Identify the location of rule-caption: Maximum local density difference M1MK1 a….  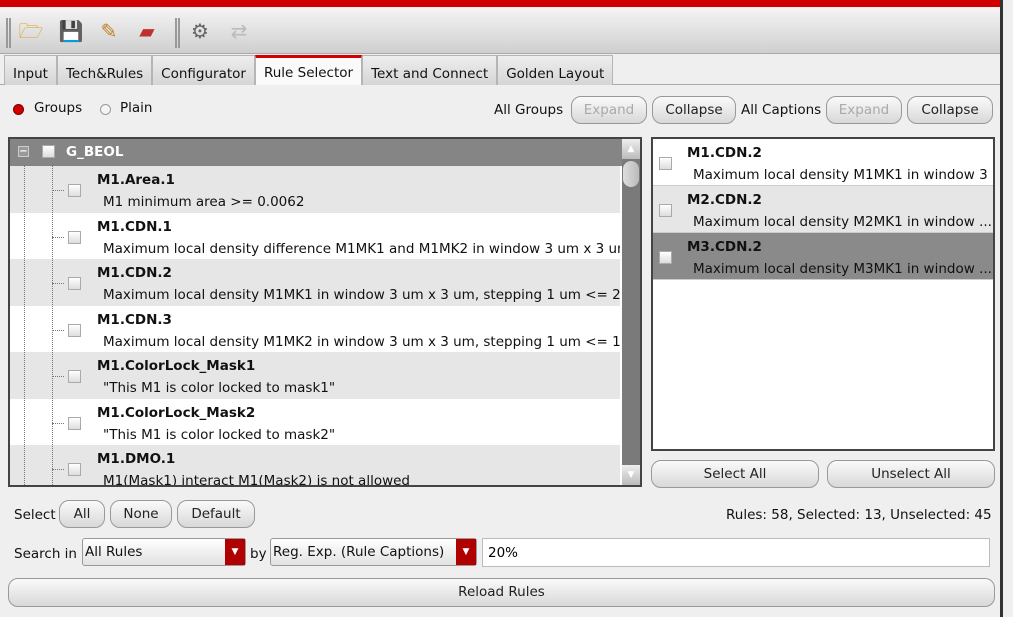
(361, 248).